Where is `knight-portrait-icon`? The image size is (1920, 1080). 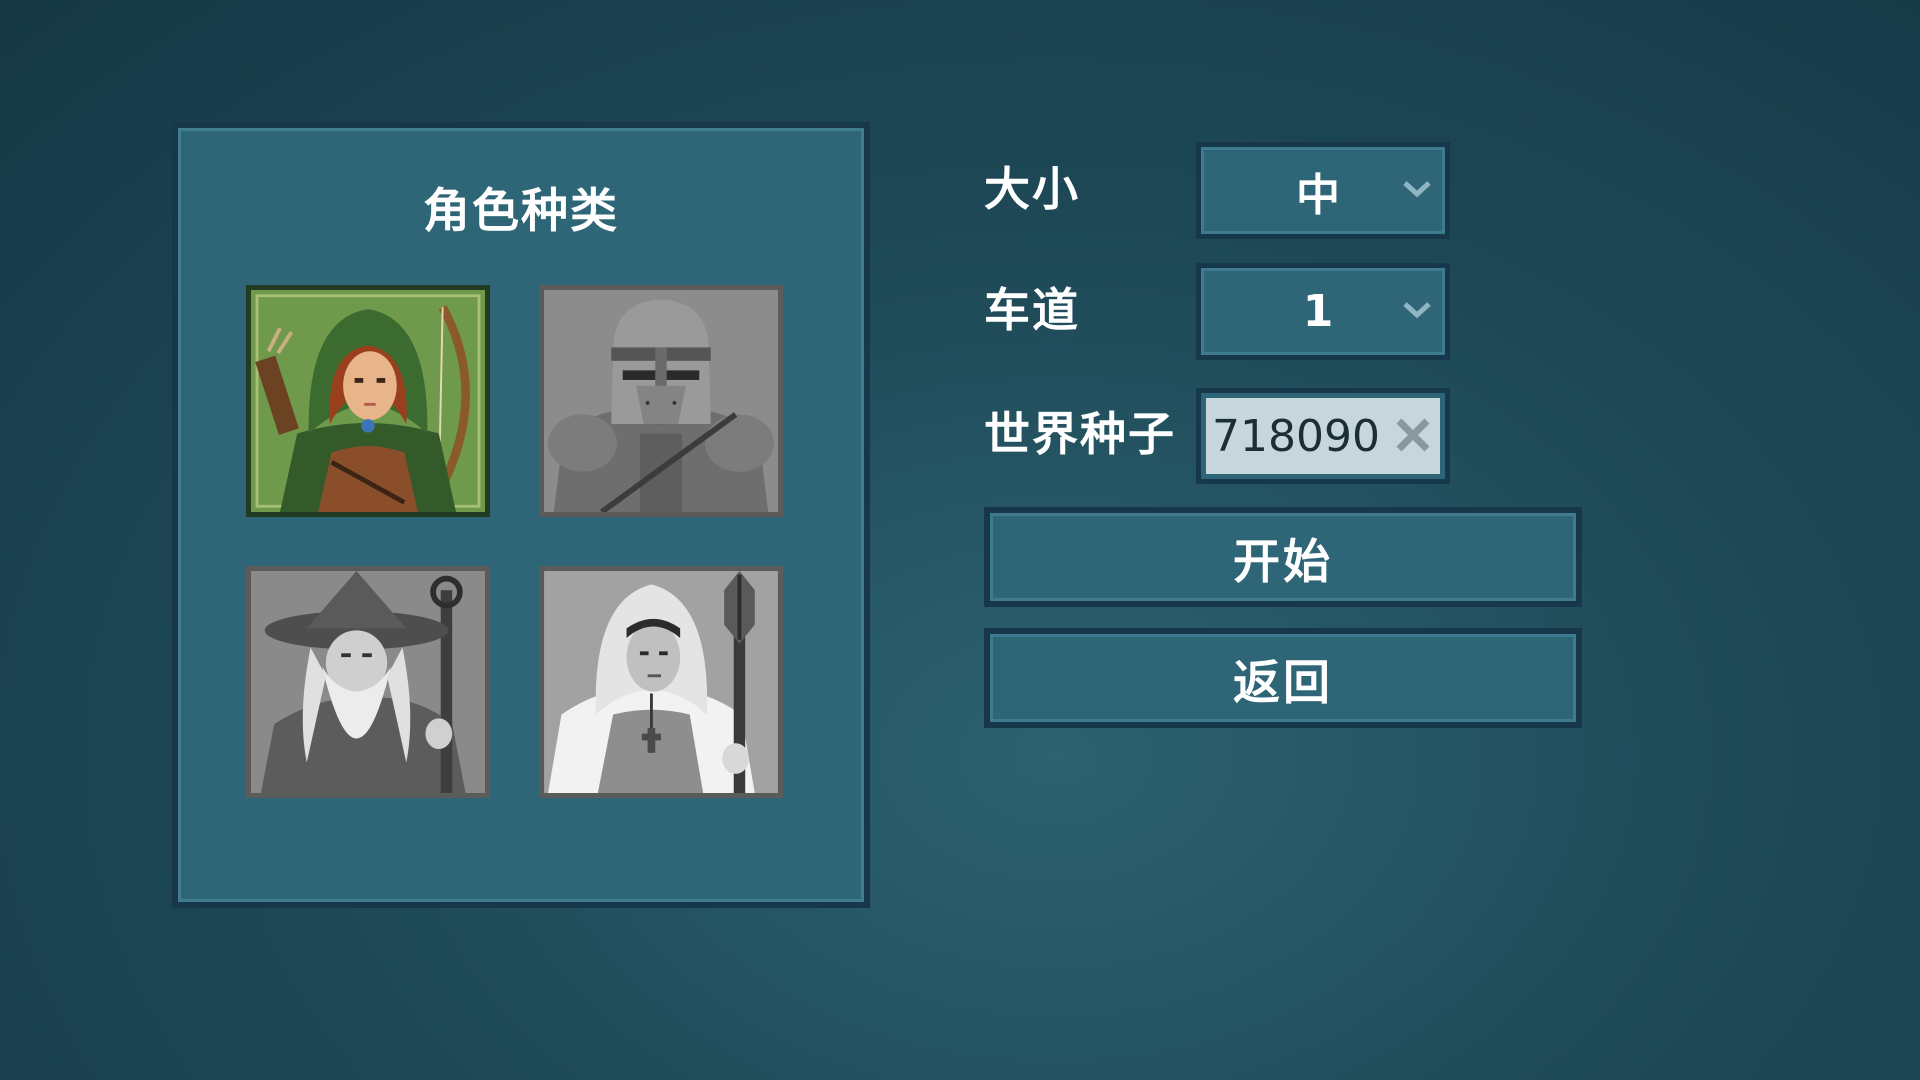 knight-portrait-icon is located at coordinates (661, 401).